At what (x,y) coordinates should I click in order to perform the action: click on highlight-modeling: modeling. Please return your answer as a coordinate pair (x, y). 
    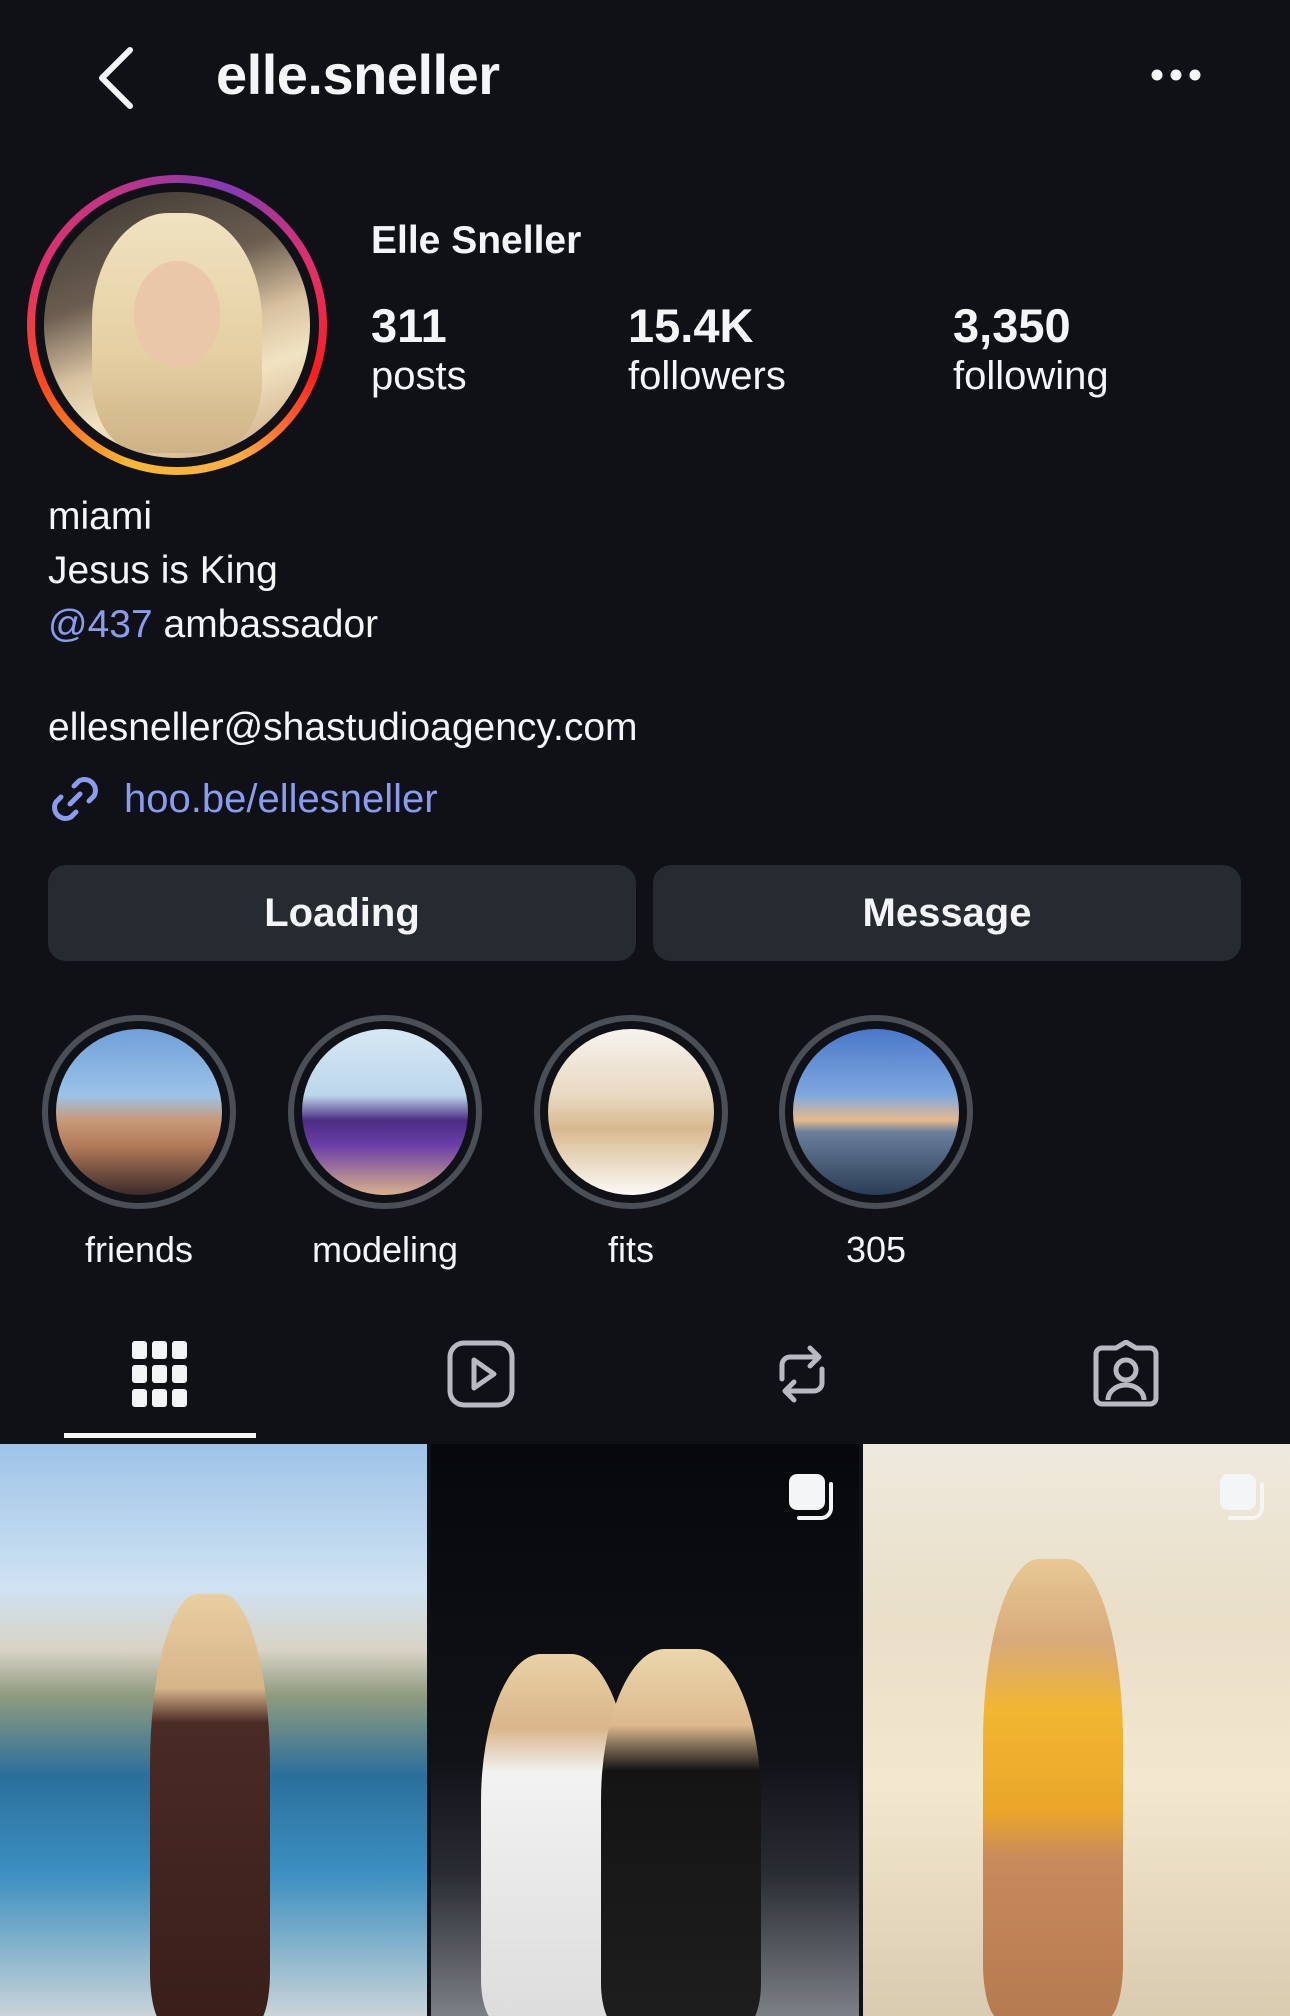
    Looking at the image, I should click on (385, 1143).